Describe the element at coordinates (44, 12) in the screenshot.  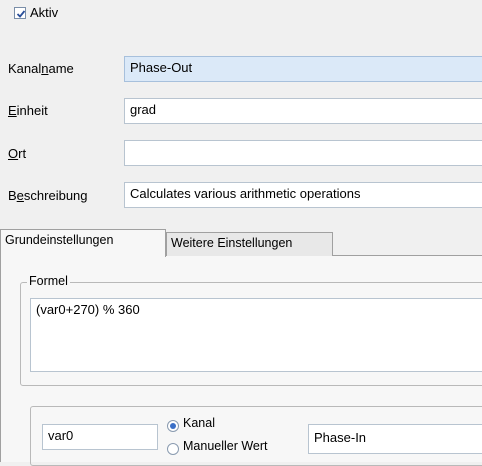
I see `active-label: Aktiv` at that location.